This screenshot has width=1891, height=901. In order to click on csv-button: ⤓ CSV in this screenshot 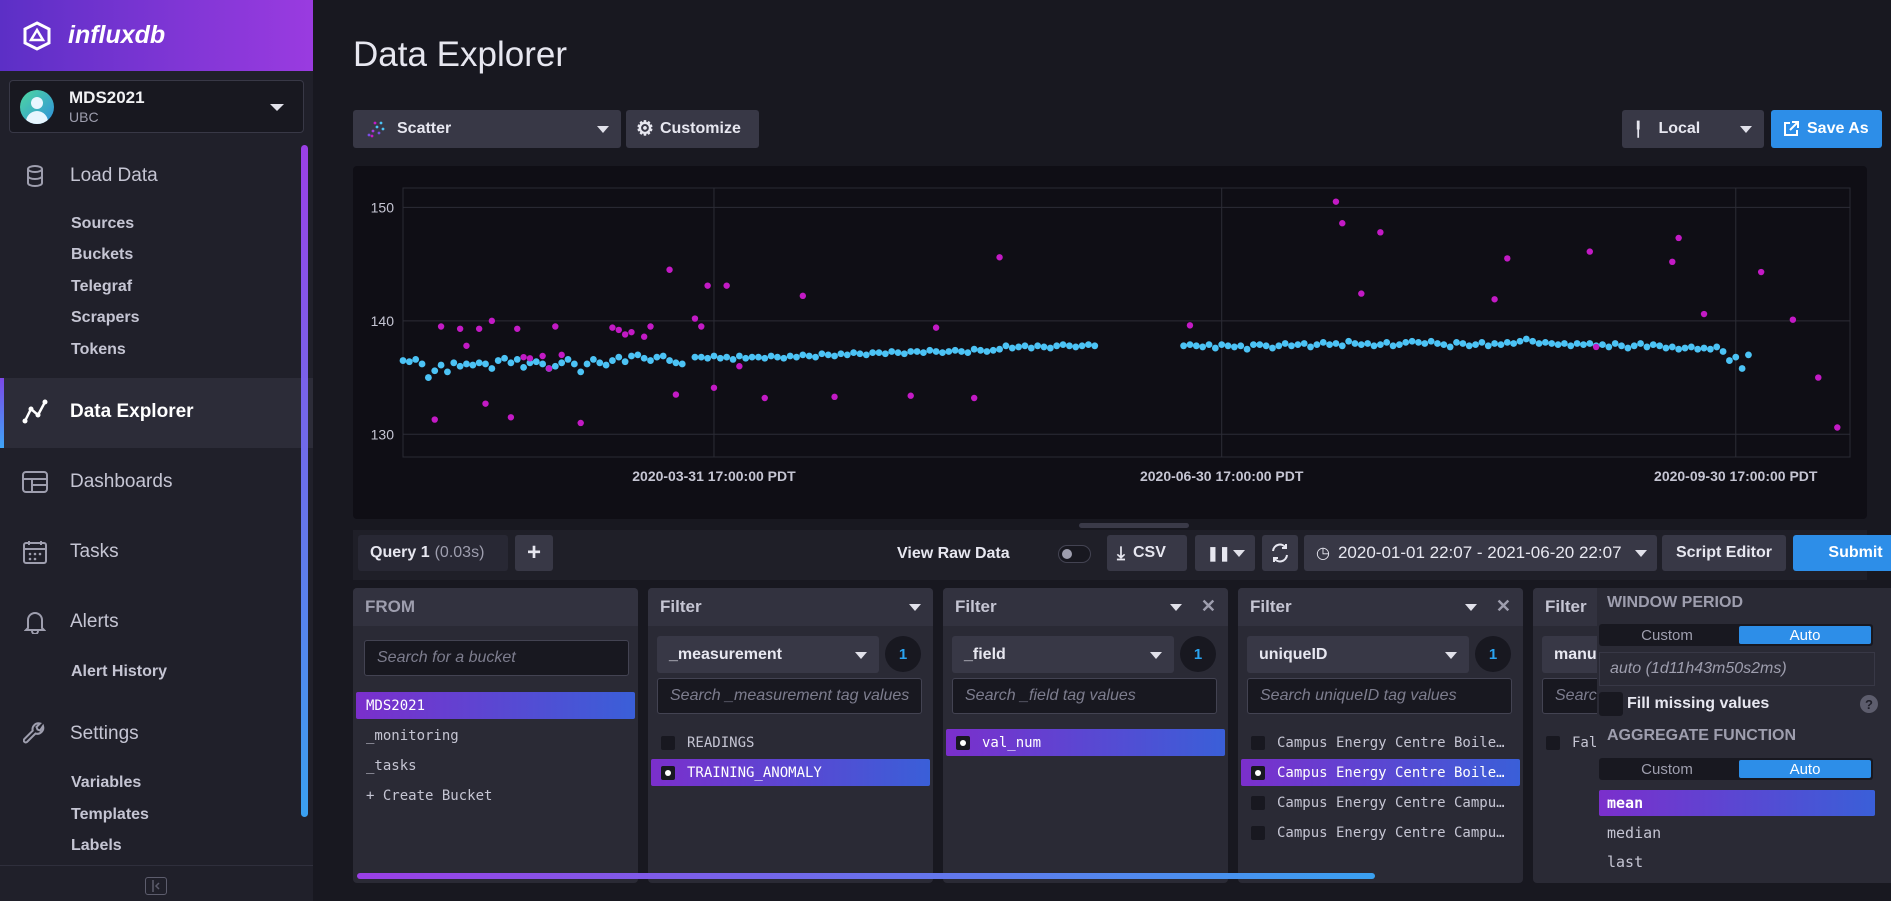, I will do `click(1147, 553)`.